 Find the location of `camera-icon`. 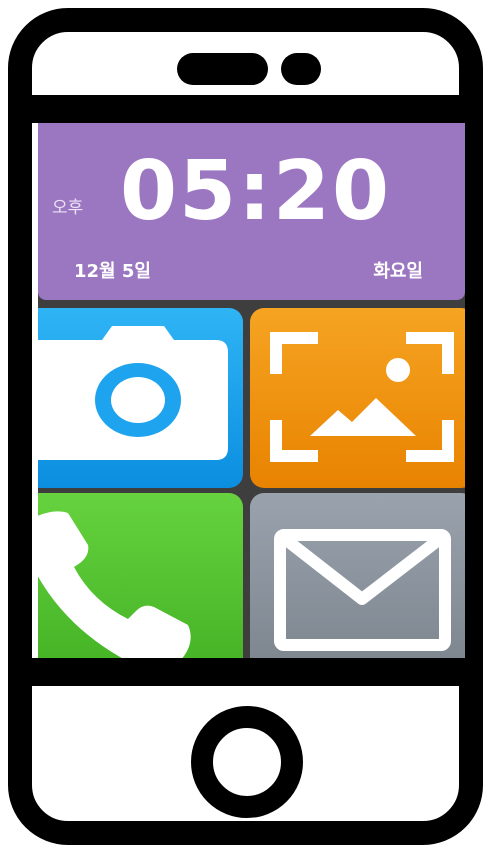

camera-icon is located at coordinates (133, 393).